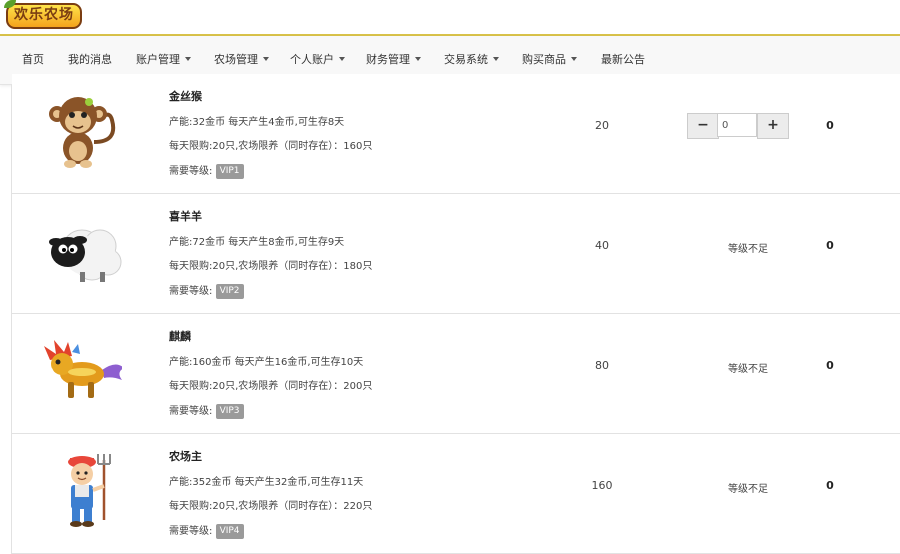  Describe the element at coordinates (270, 291) in the screenshot. I see `product-level: 需要等级: VIP2` at that location.